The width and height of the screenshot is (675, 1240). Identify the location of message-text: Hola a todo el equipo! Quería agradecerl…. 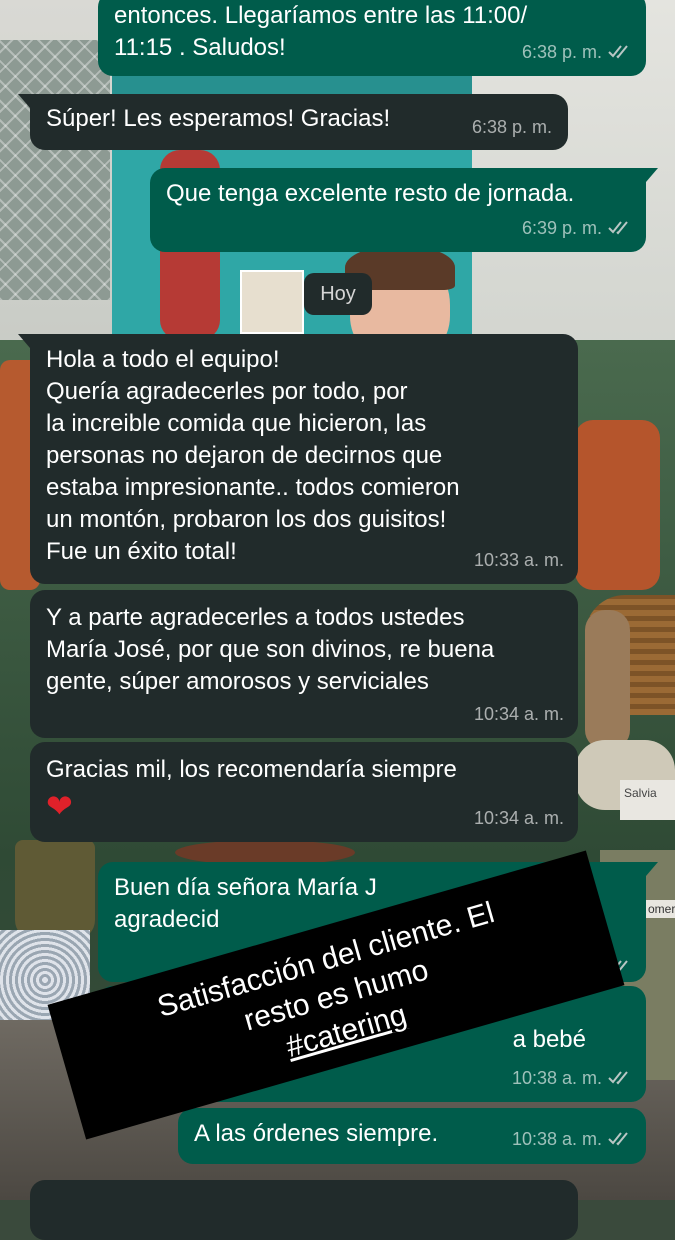
(253, 455).